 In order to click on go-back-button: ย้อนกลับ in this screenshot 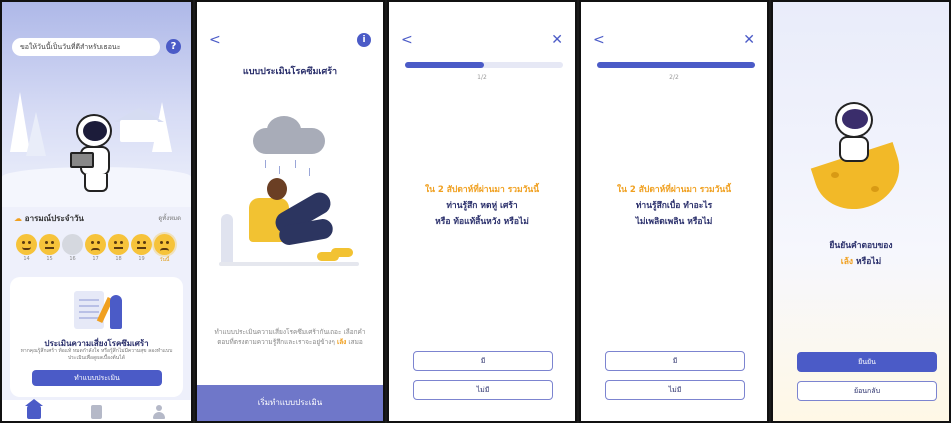, I will do `click(867, 391)`.